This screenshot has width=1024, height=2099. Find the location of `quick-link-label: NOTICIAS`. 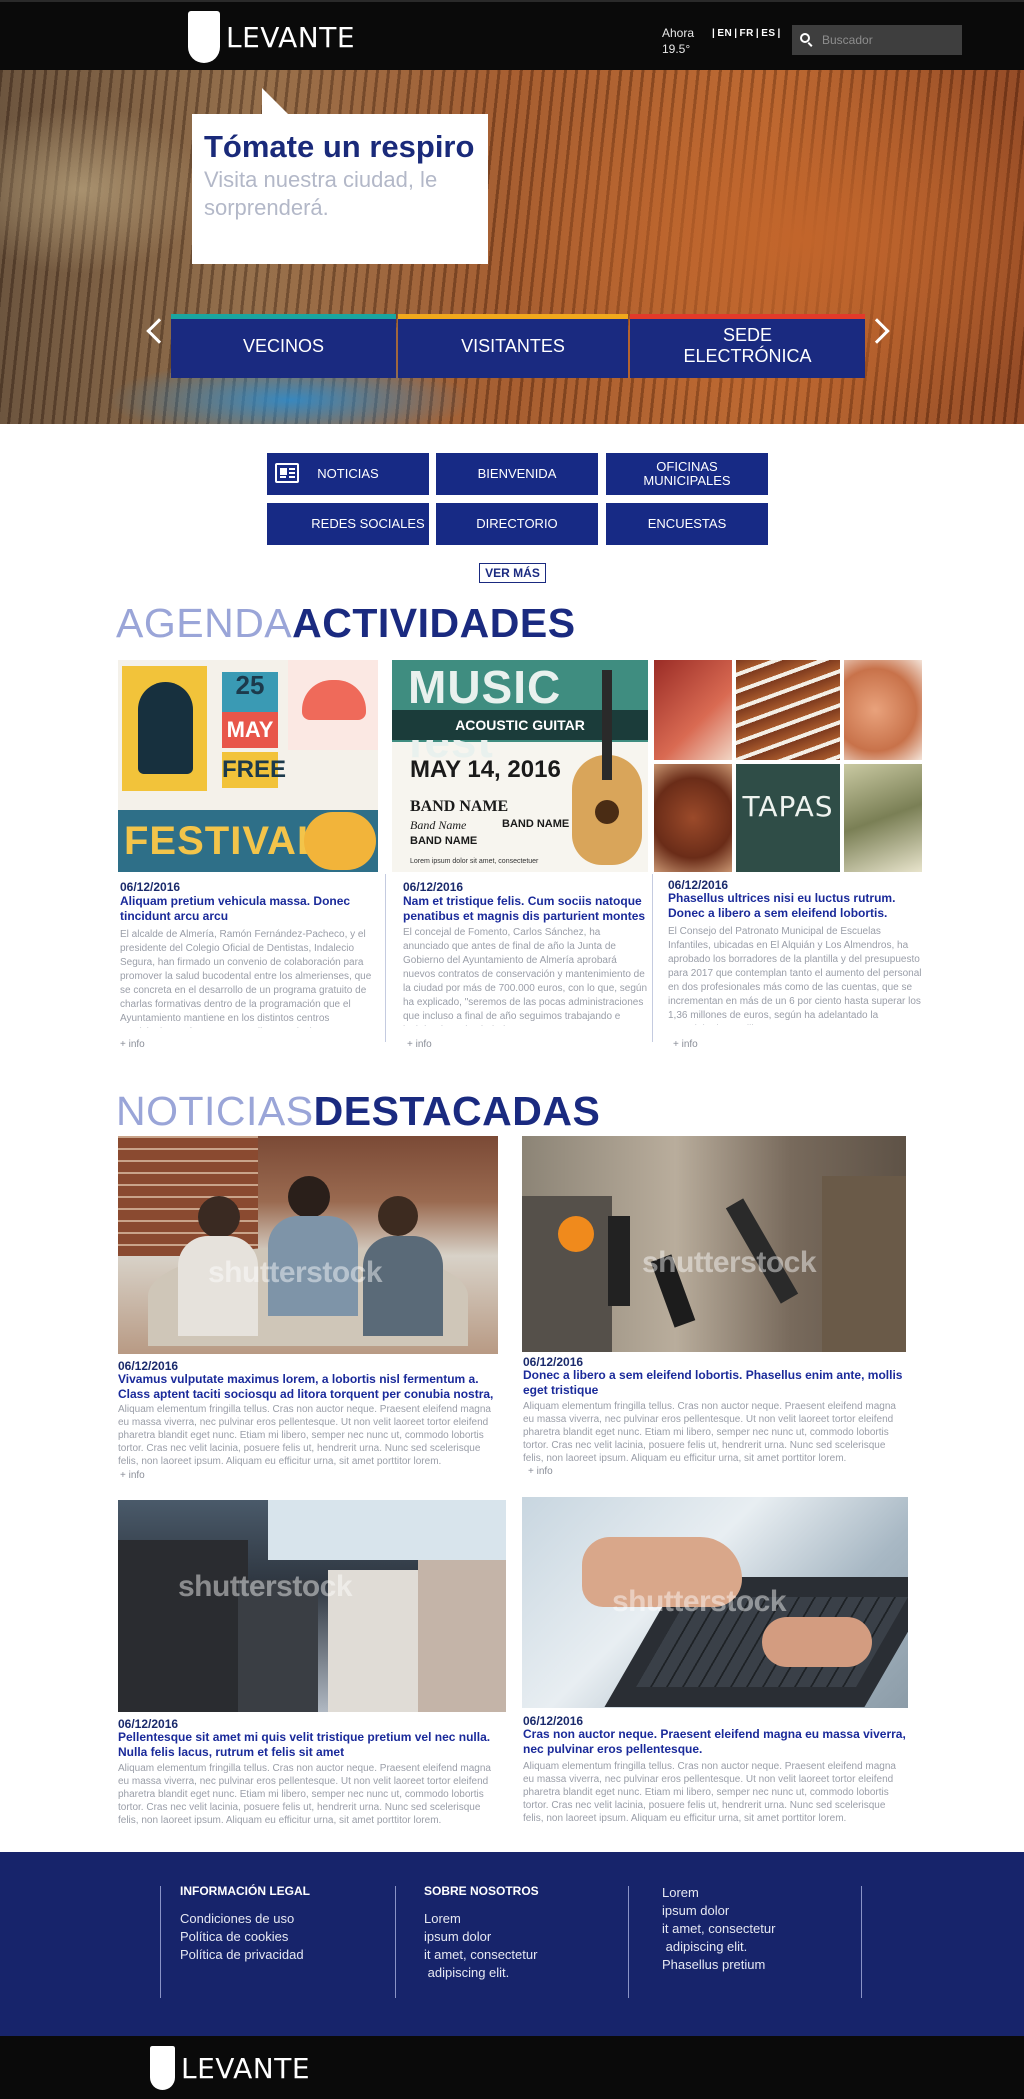

quick-link-label: NOTICIAS is located at coordinates (348, 473).